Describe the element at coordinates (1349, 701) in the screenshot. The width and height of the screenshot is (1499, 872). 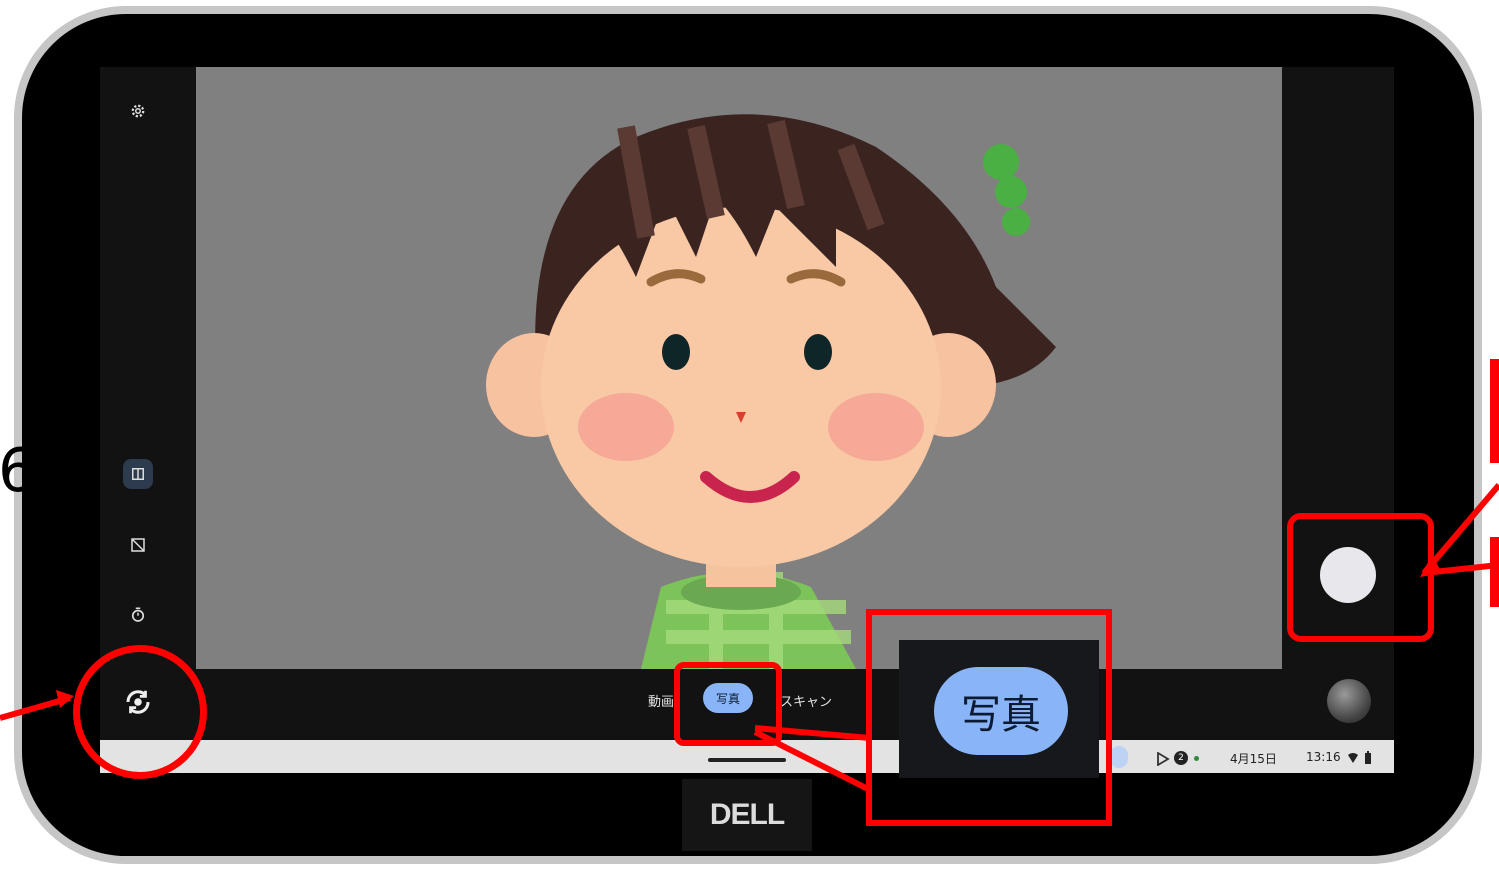
I see `gallery-thumbnail` at that location.